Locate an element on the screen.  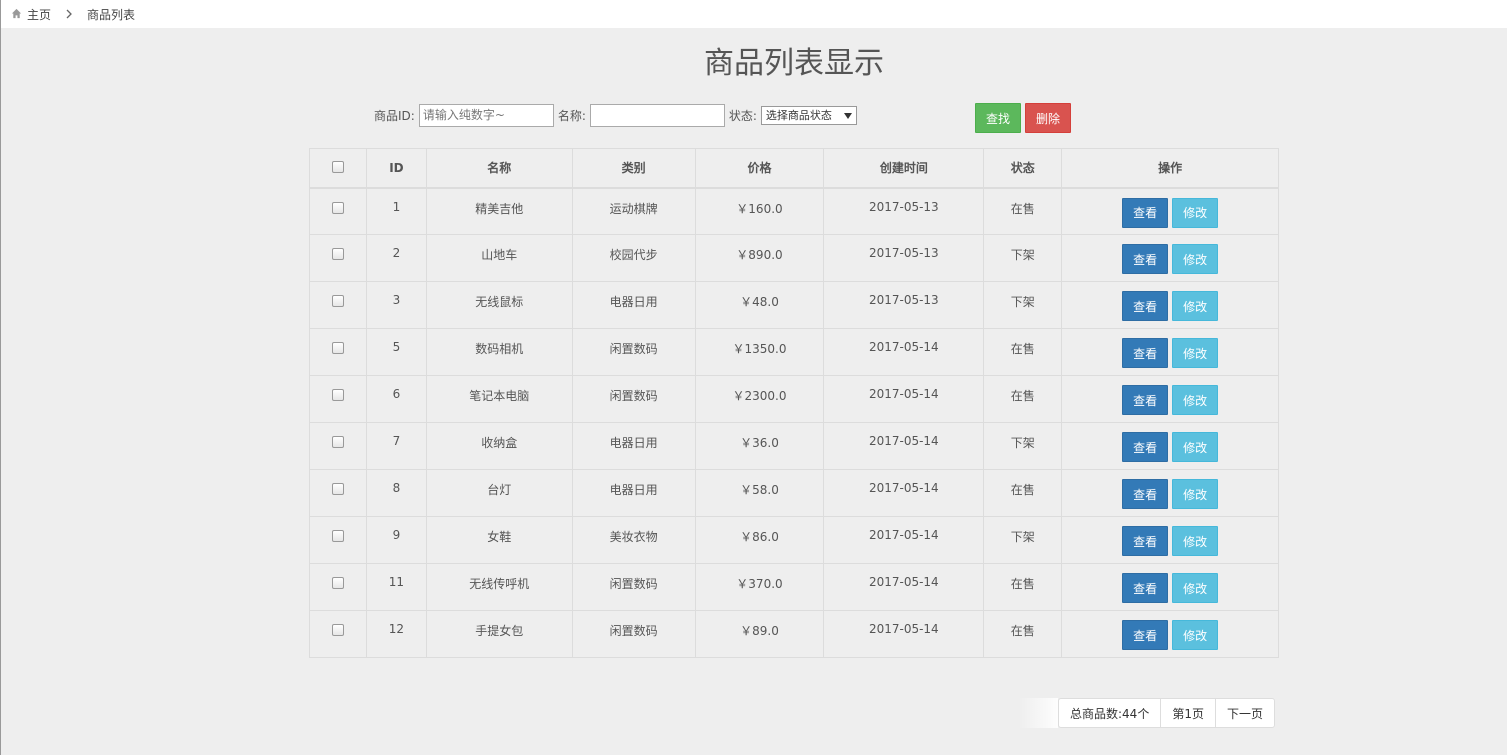
table-row: 3 无线鼠标 电器日用 ￥48.0 2017-05-13 下架 查看 修改 is located at coordinates (794, 305).